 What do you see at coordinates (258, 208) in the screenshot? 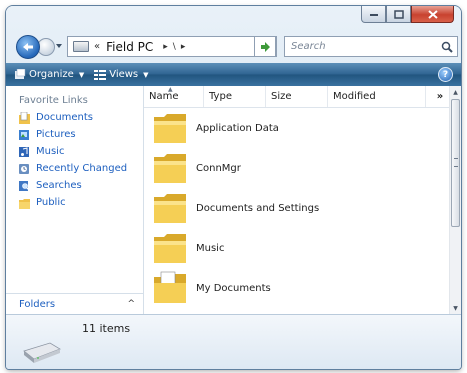
I see `file-name: Documents and Settings` at bounding box center [258, 208].